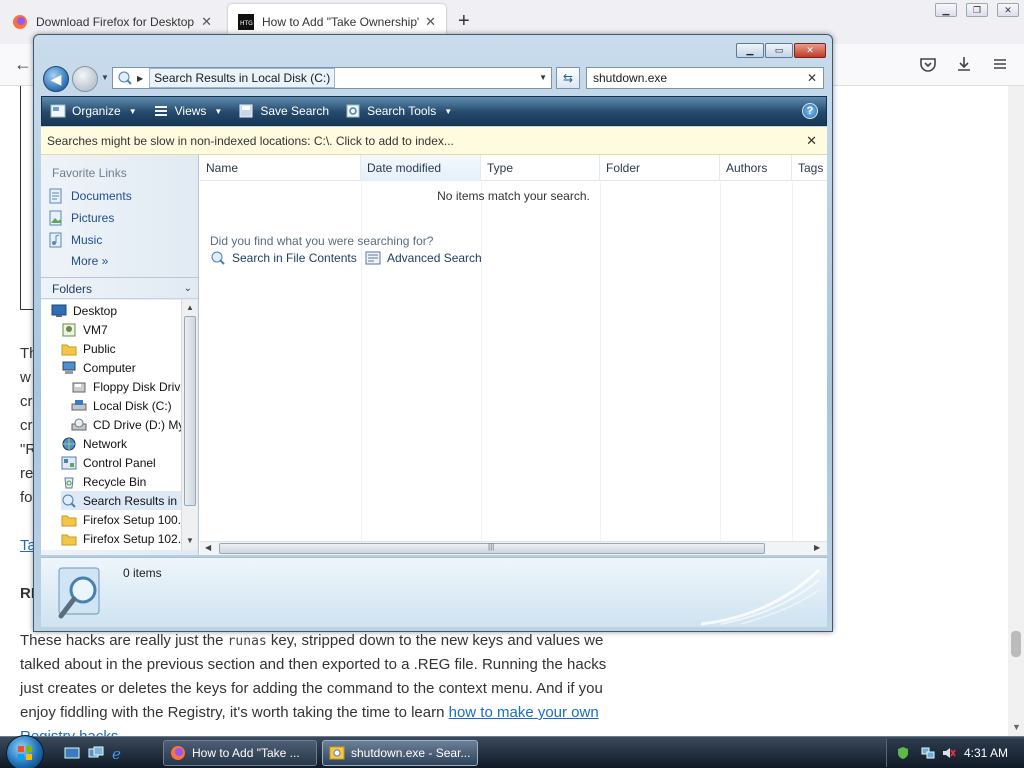 Image resolution: width=1024 pixels, height=768 pixels. Describe the element at coordinates (119, 753) in the screenshot. I see `ie-icon: e` at that location.